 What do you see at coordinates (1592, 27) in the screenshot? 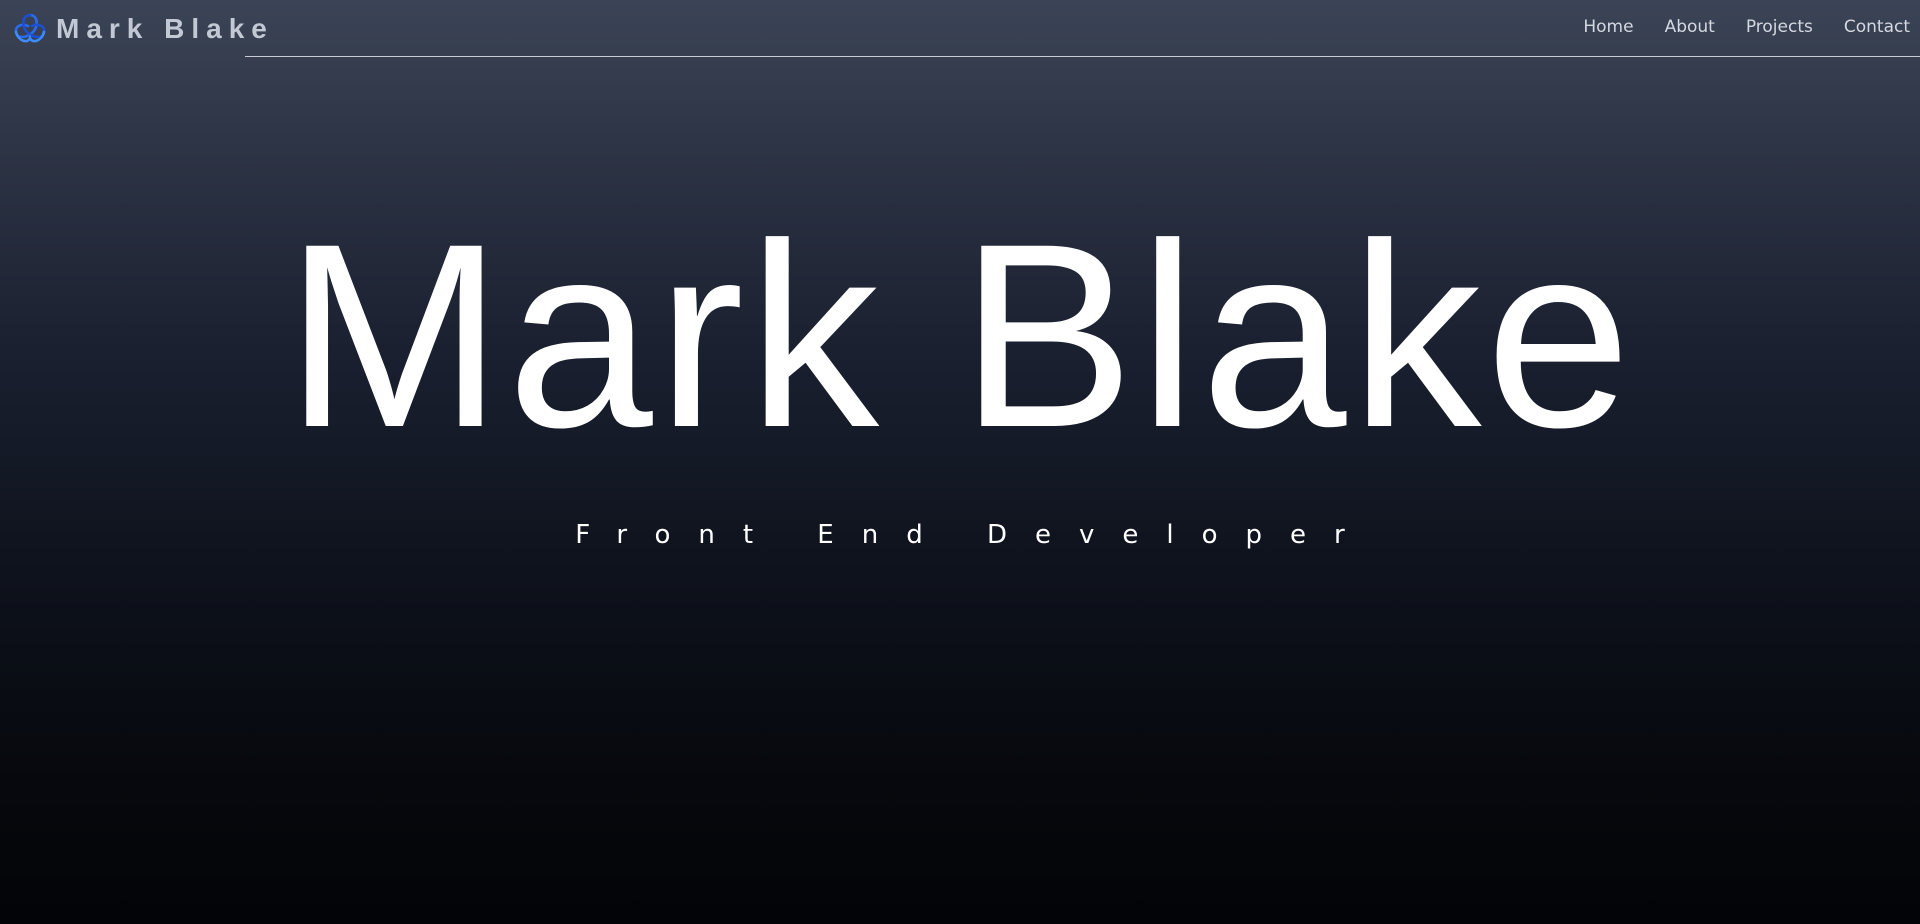
I see `nav-link-home: Home` at bounding box center [1592, 27].